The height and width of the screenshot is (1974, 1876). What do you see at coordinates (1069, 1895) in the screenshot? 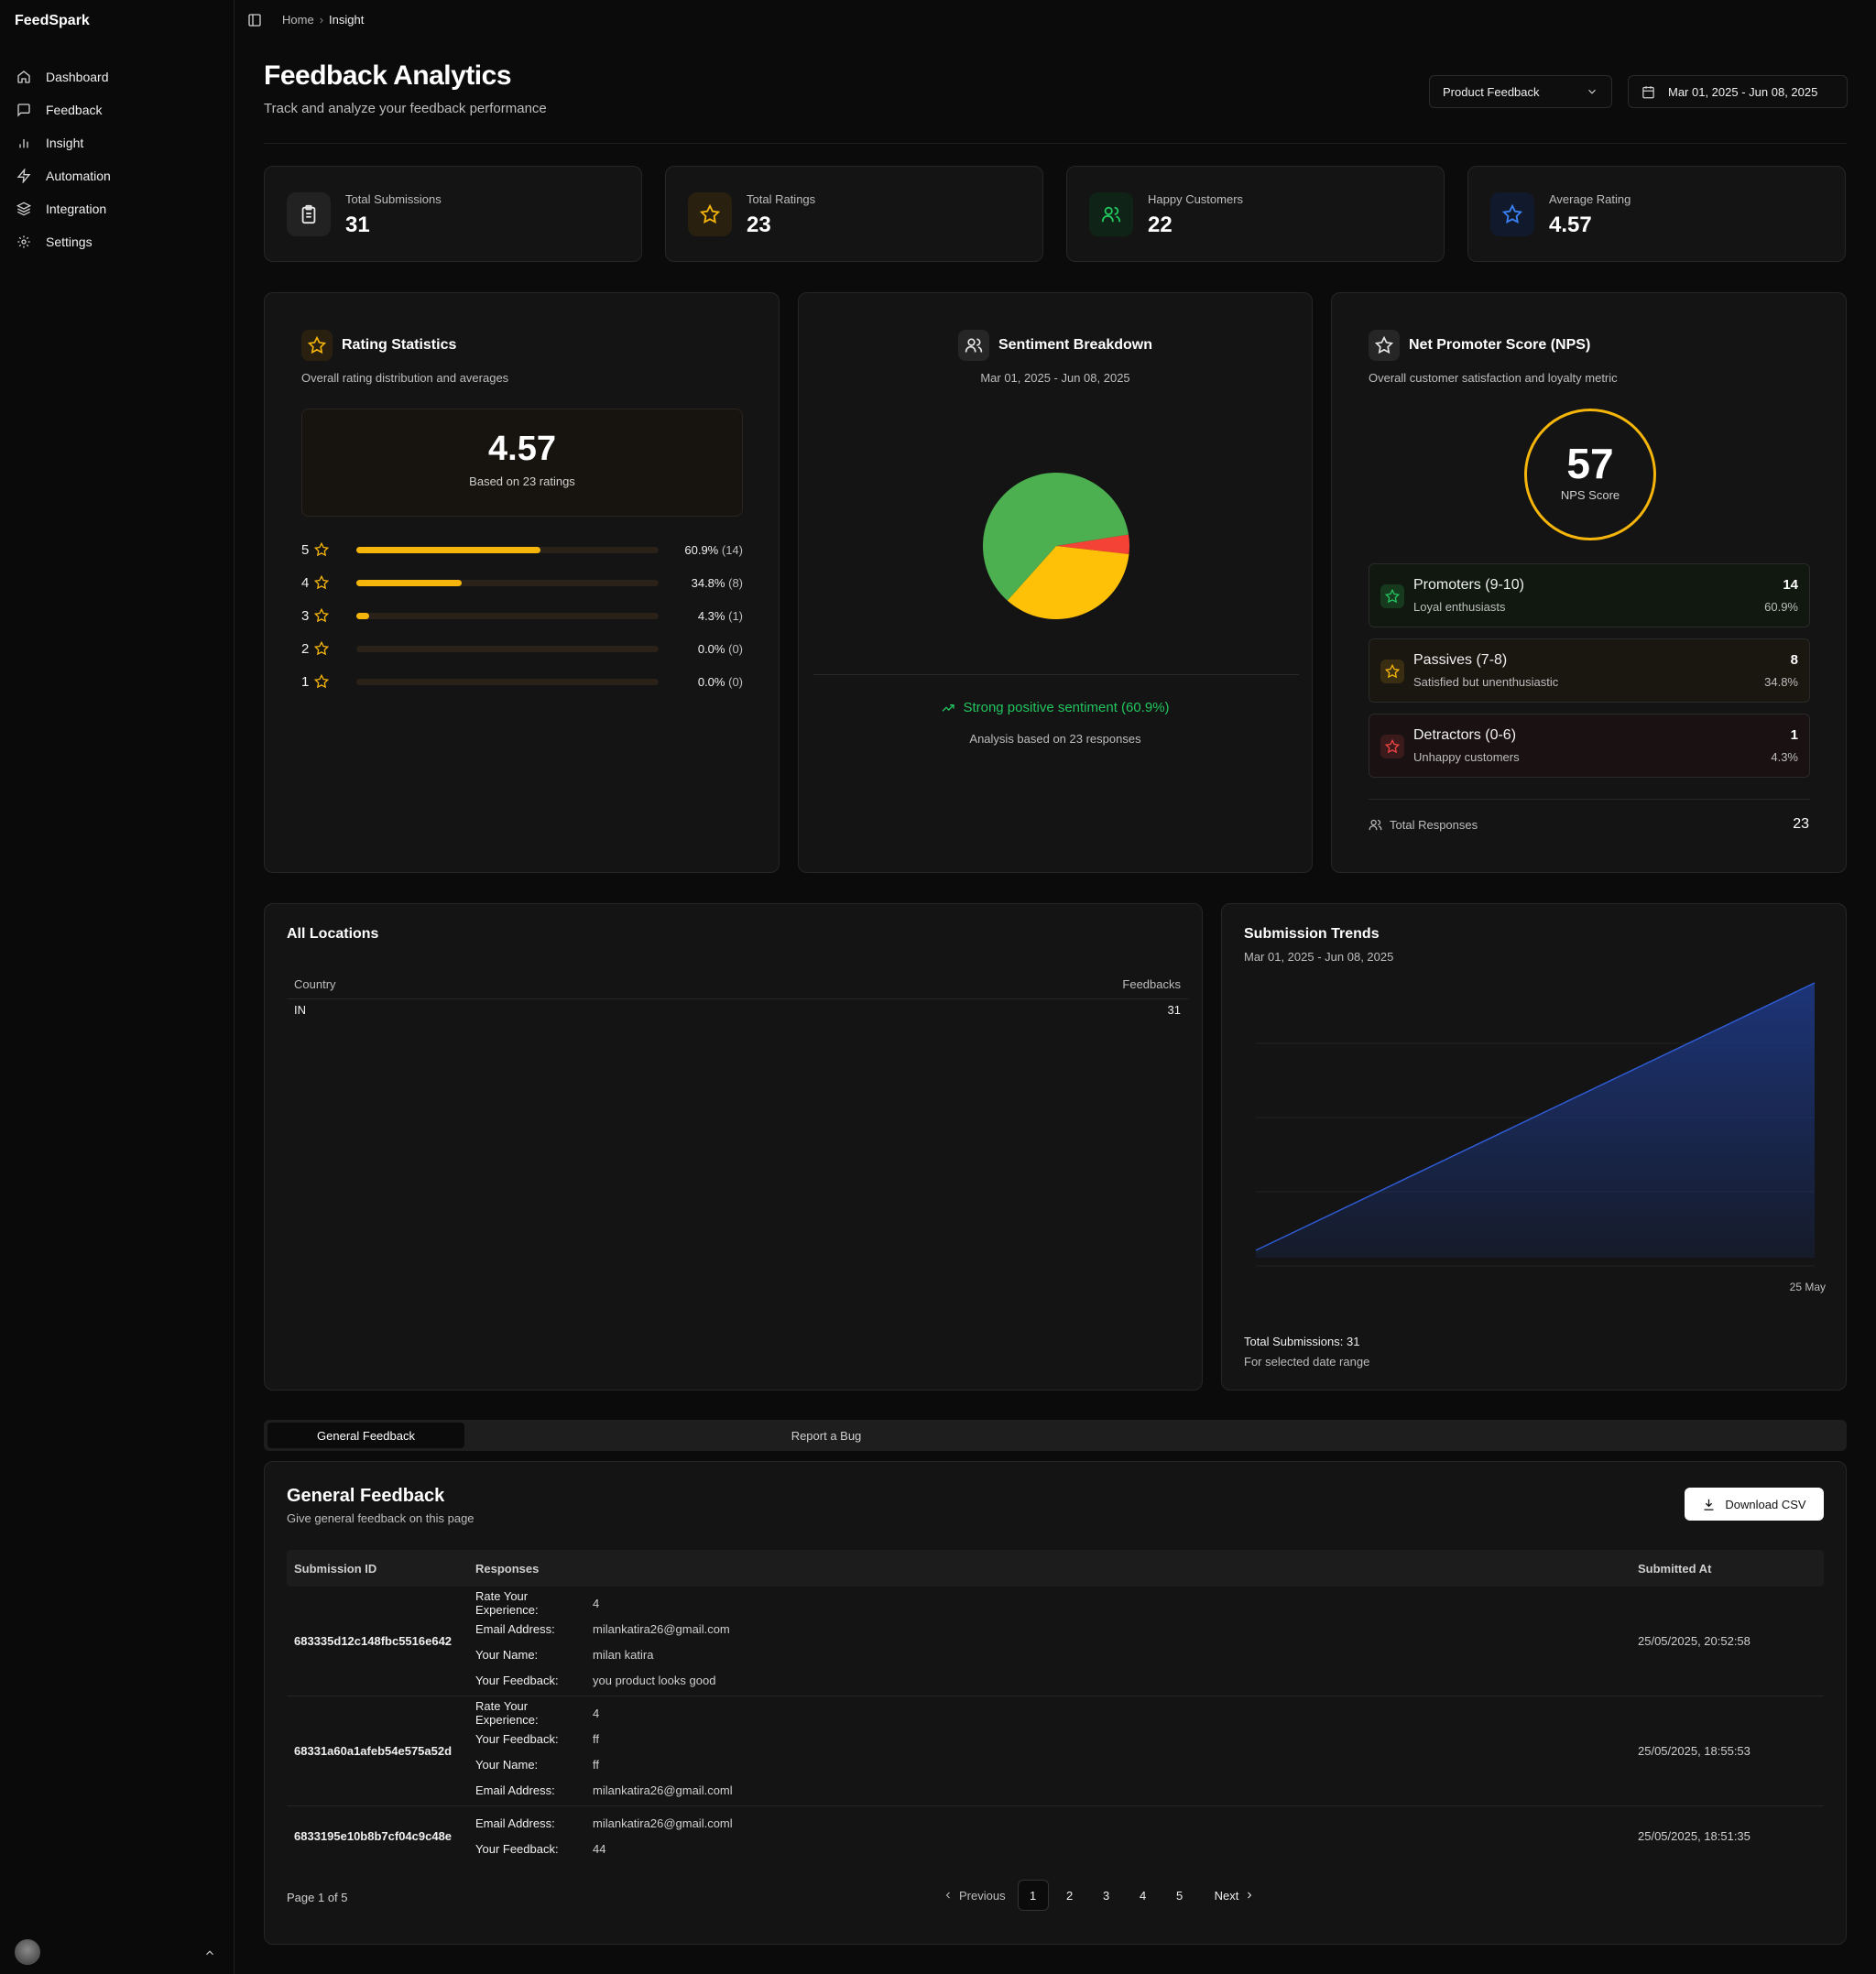
I see `page-button: 2` at bounding box center [1069, 1895].